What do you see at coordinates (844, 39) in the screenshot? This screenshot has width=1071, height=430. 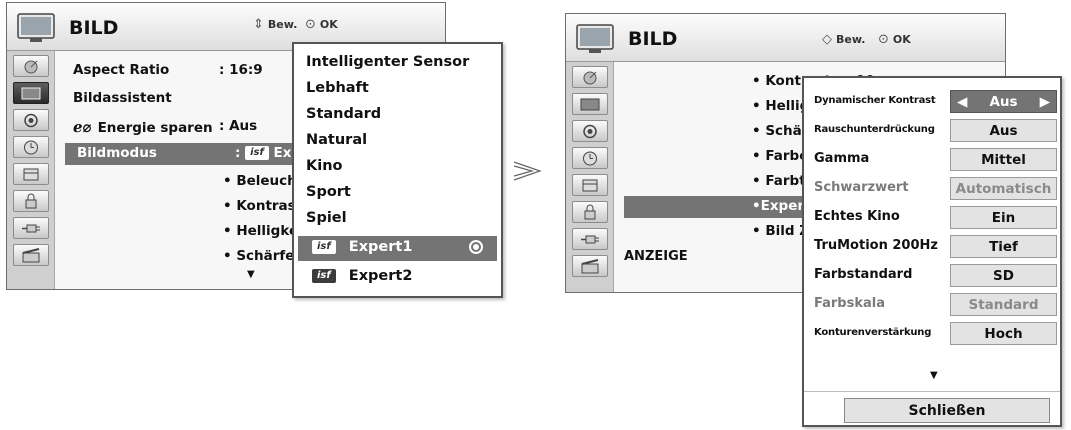 I see `hint-move: ◇ Bew.` at bounding box center [844, 39].